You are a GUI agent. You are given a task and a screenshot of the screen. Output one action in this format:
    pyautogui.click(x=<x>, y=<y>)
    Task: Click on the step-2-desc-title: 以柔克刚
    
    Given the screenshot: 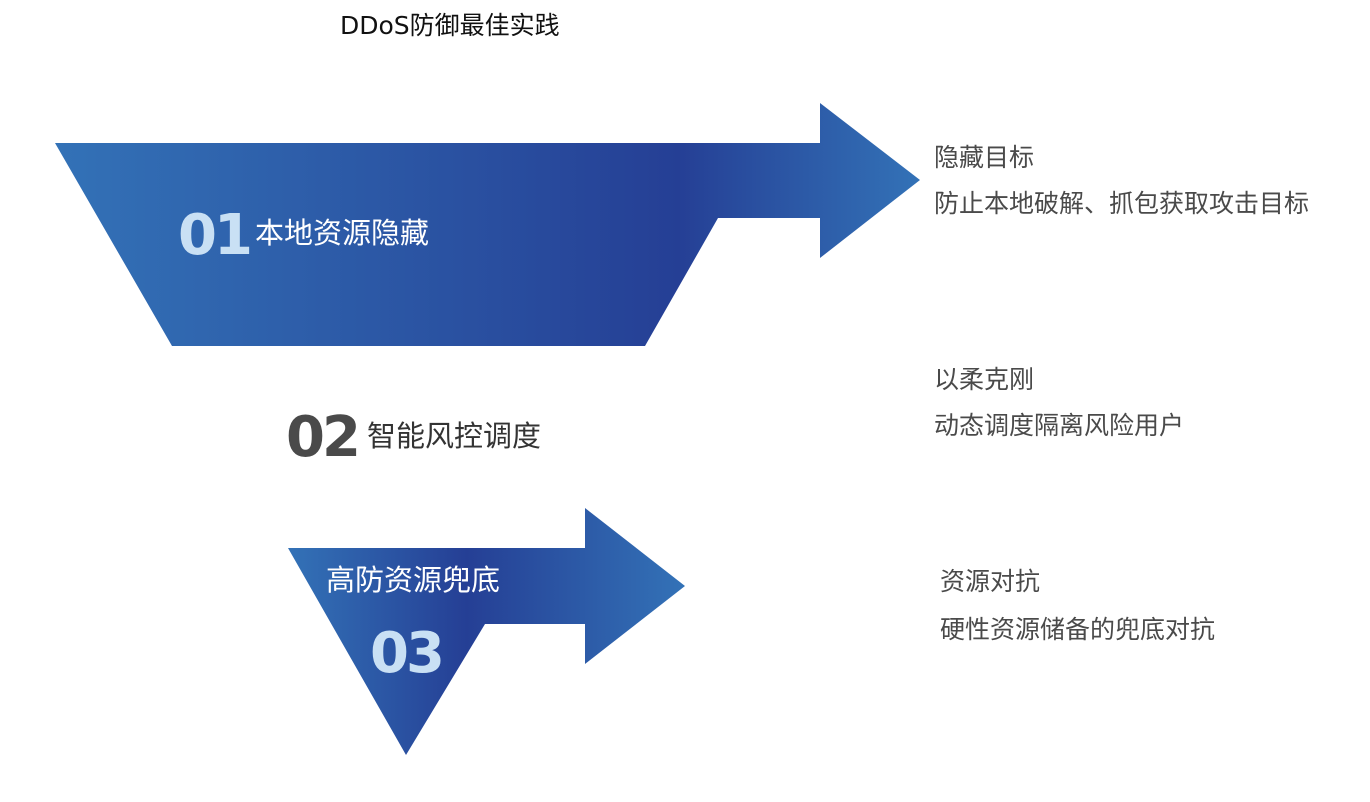 What is the action you would take?
    pyautogui.click(x=984, y=379)
    